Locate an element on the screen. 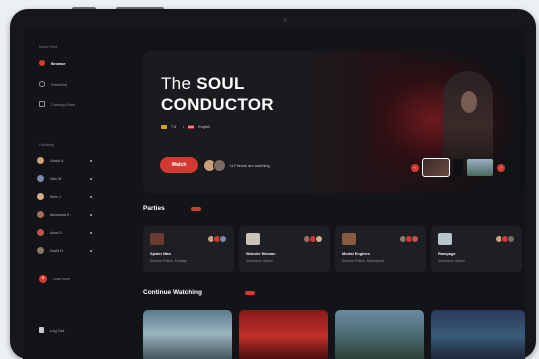  party-card: Wonder Woman Adventure, Action is located at coordinates (284, 249).